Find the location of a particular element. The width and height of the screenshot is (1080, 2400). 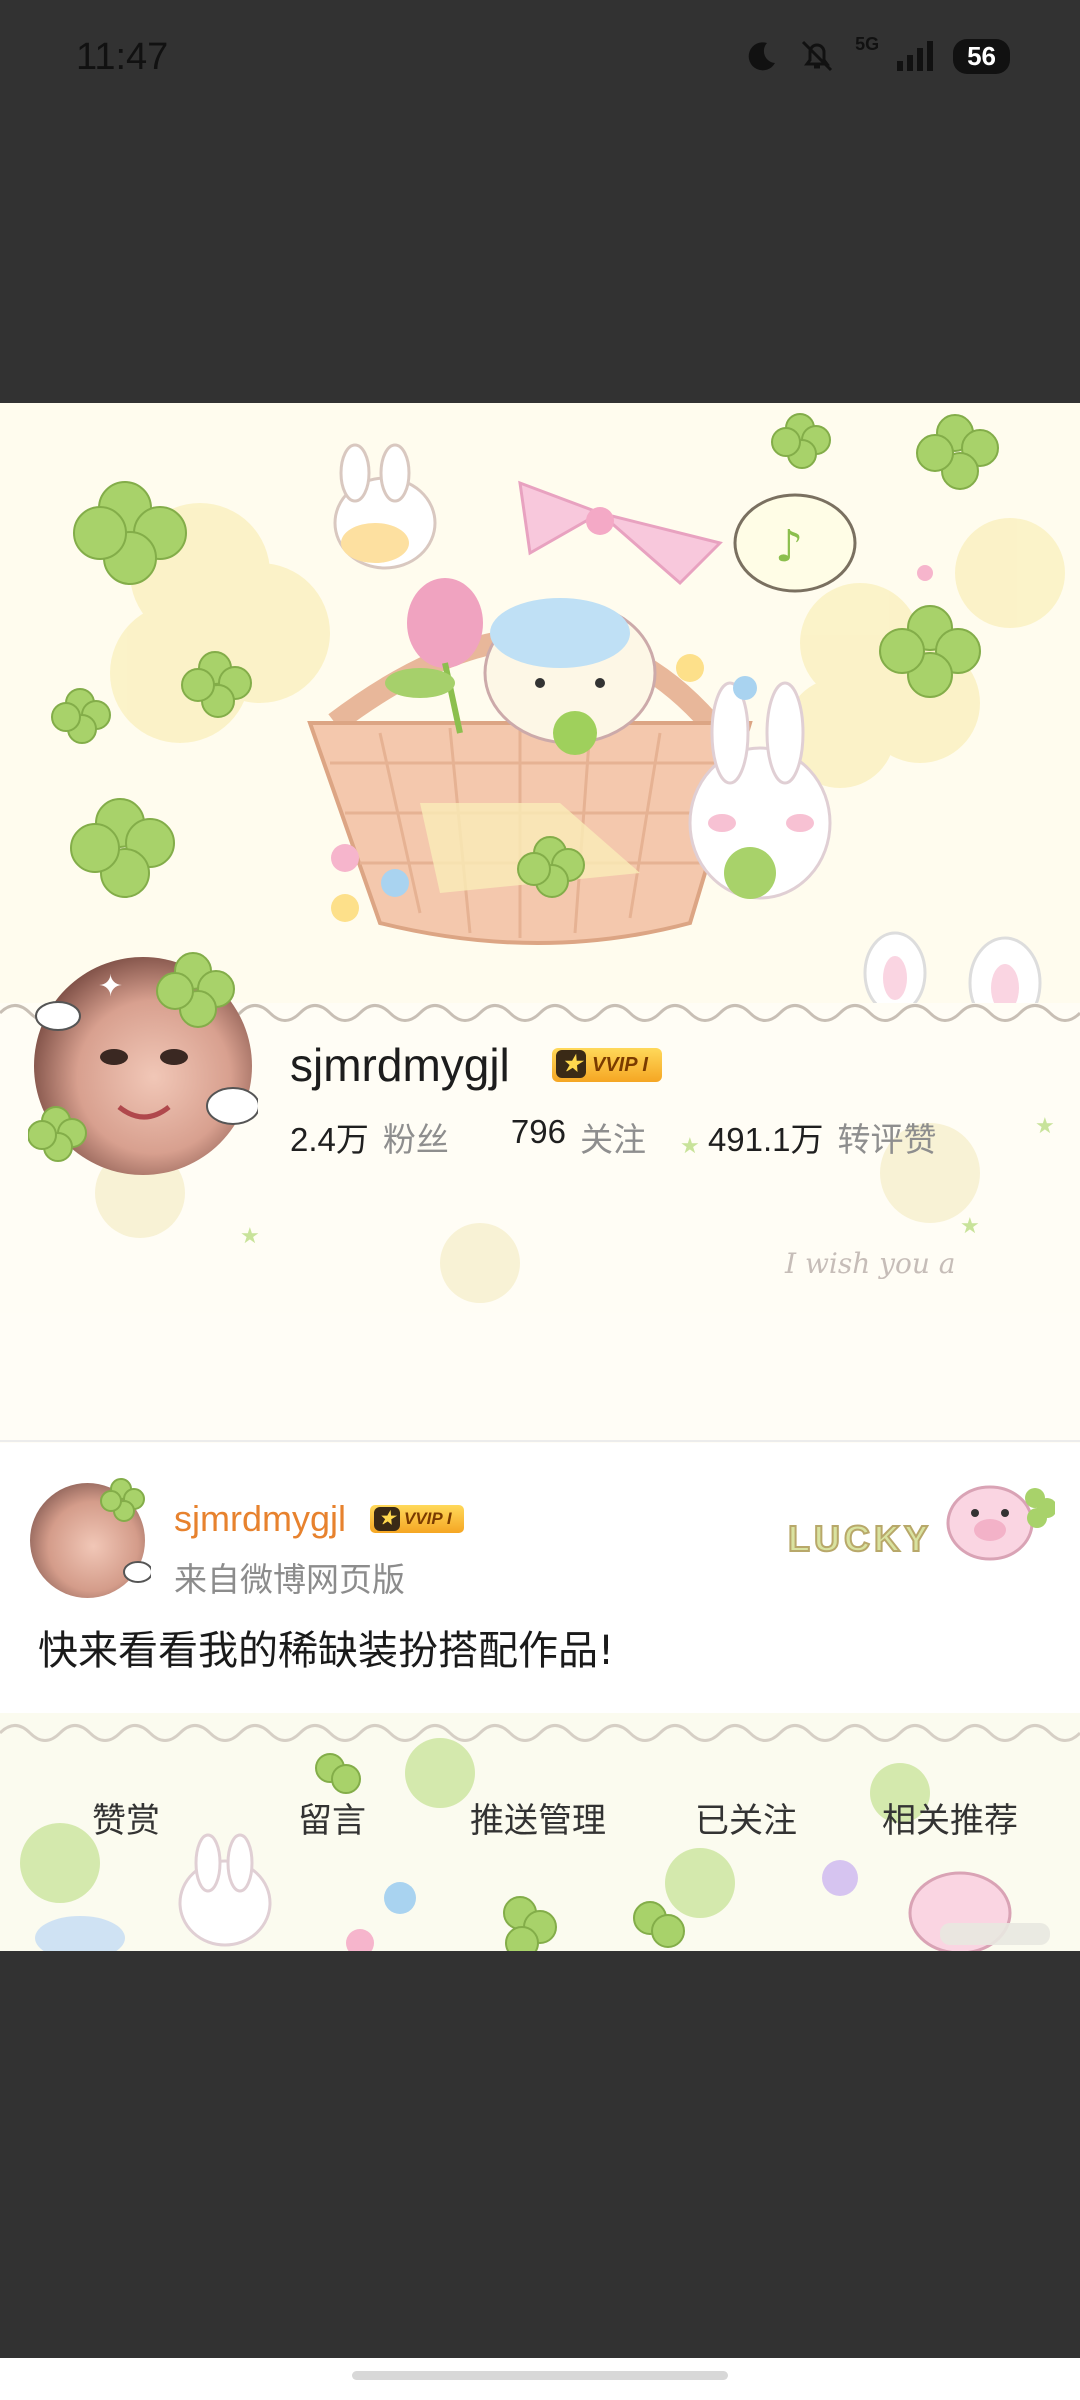

vip-badge: VVIP I is located at coordinates (607, 1064).